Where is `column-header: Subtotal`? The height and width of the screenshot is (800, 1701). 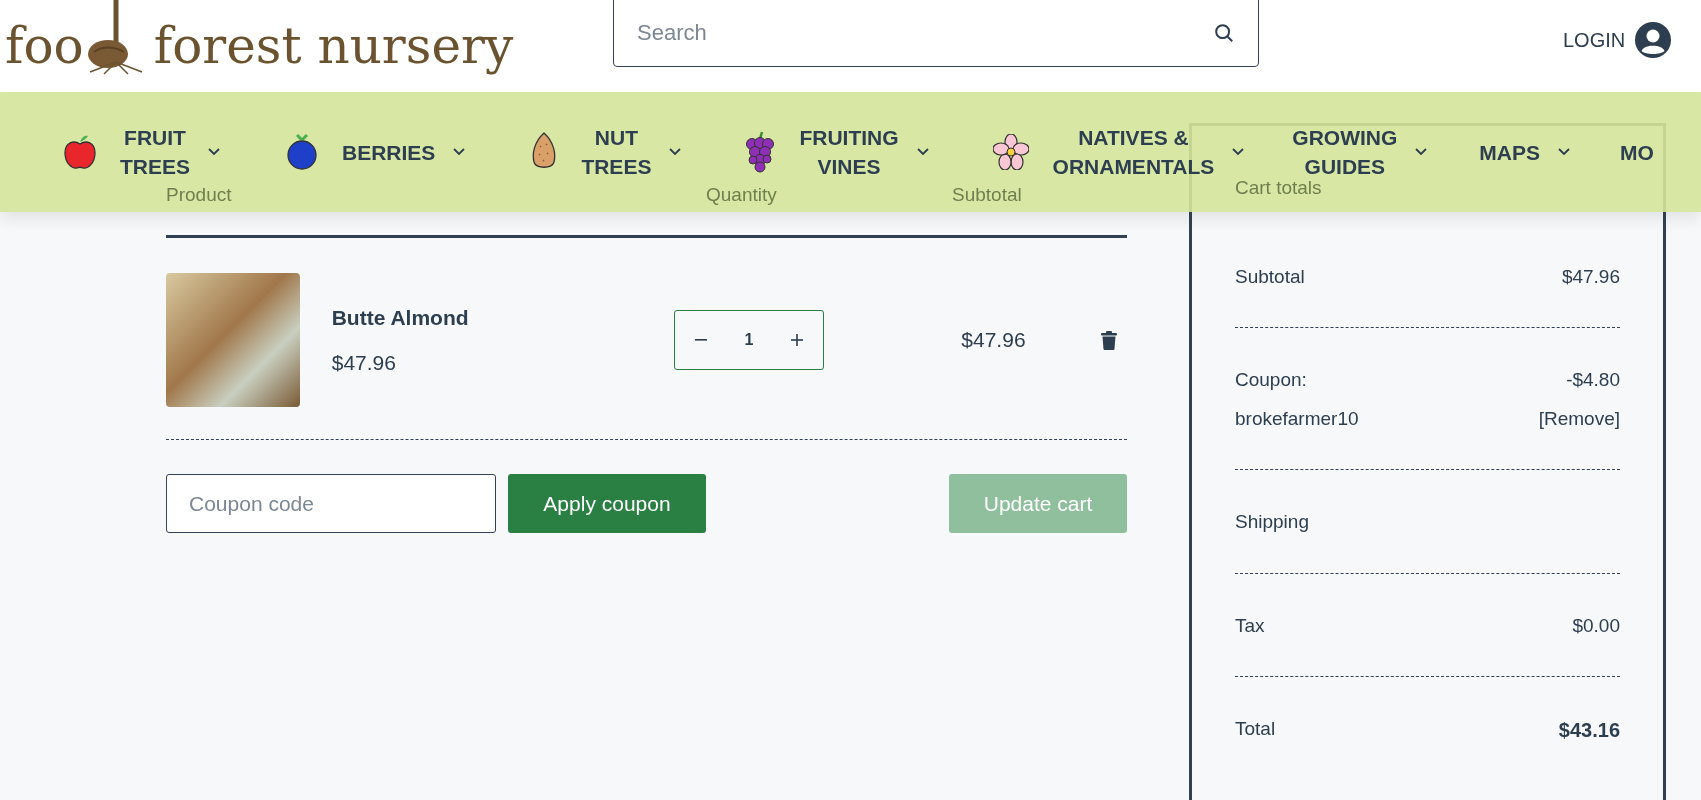
column-header: Subtotal is located at coordinates (987, 194).